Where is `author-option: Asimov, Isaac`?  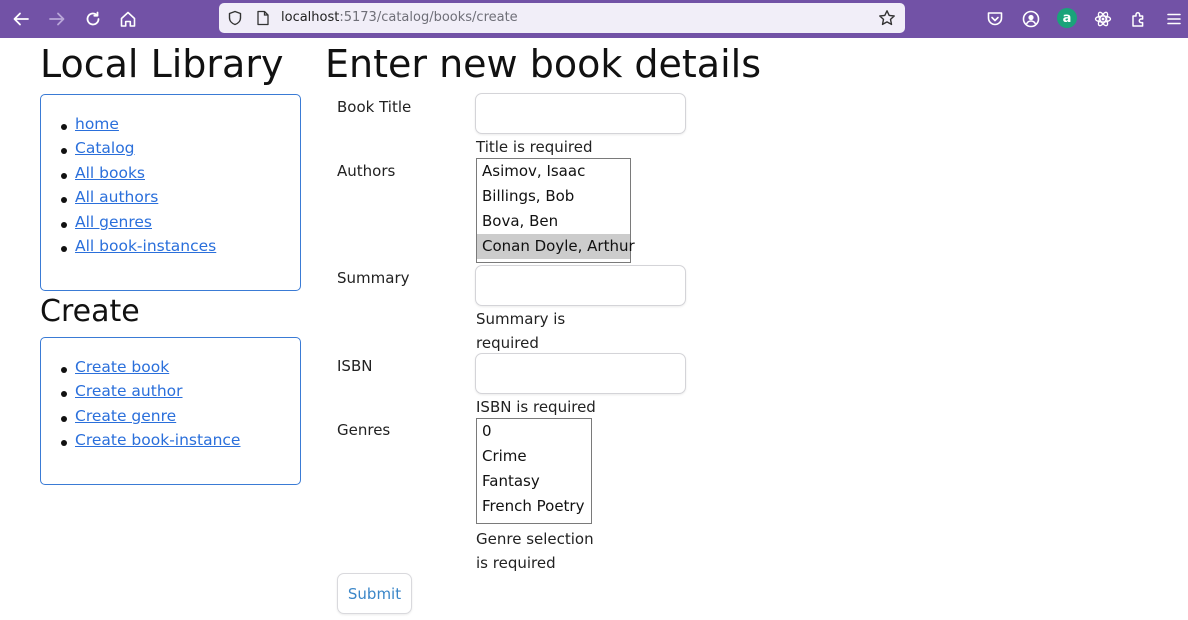
author-option: Asimov, Isaac is located at coordinates (553, 171).